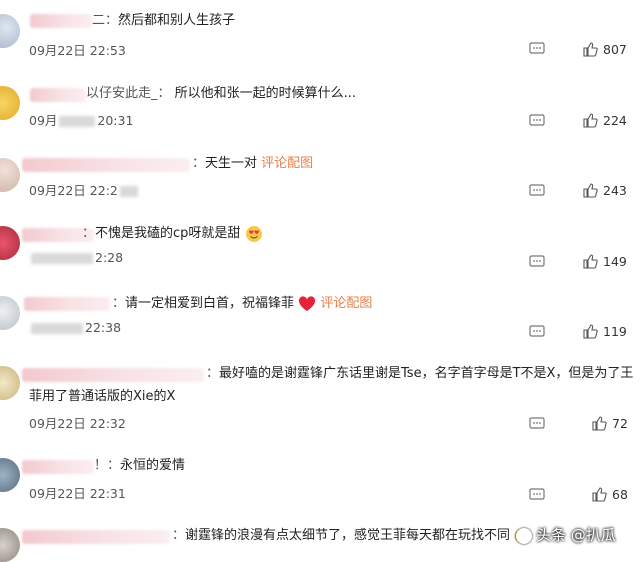  I want to click on comment-time: 22:38, so click(75, 327).